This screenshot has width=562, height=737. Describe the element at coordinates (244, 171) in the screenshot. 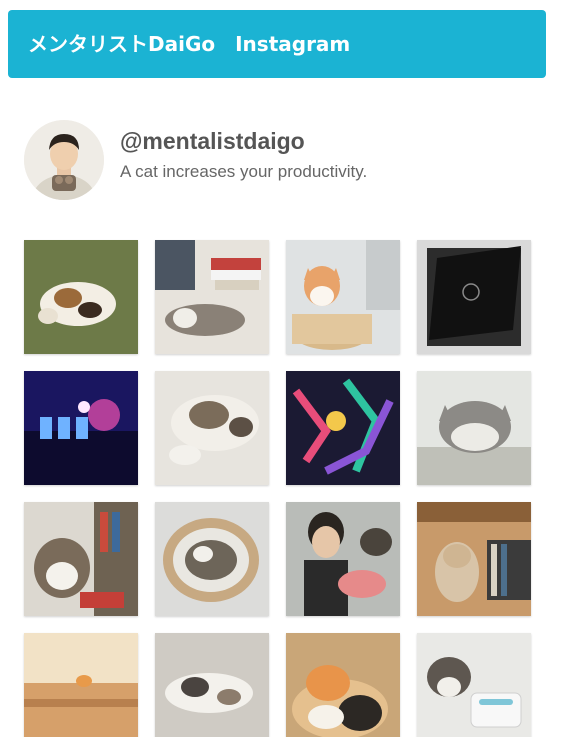

I see `profile-bio: A cat increases your productivity.` at that location.